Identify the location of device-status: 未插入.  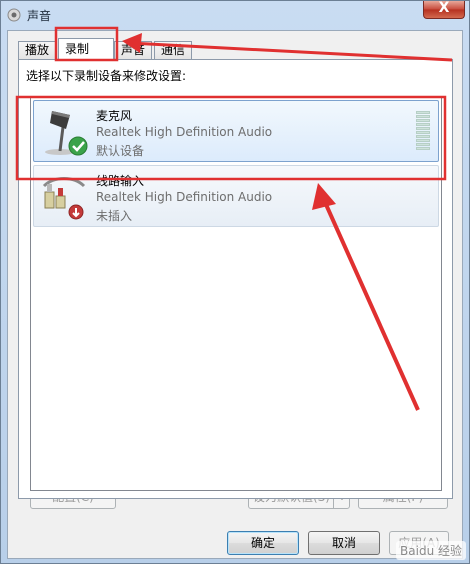
(114, 216).